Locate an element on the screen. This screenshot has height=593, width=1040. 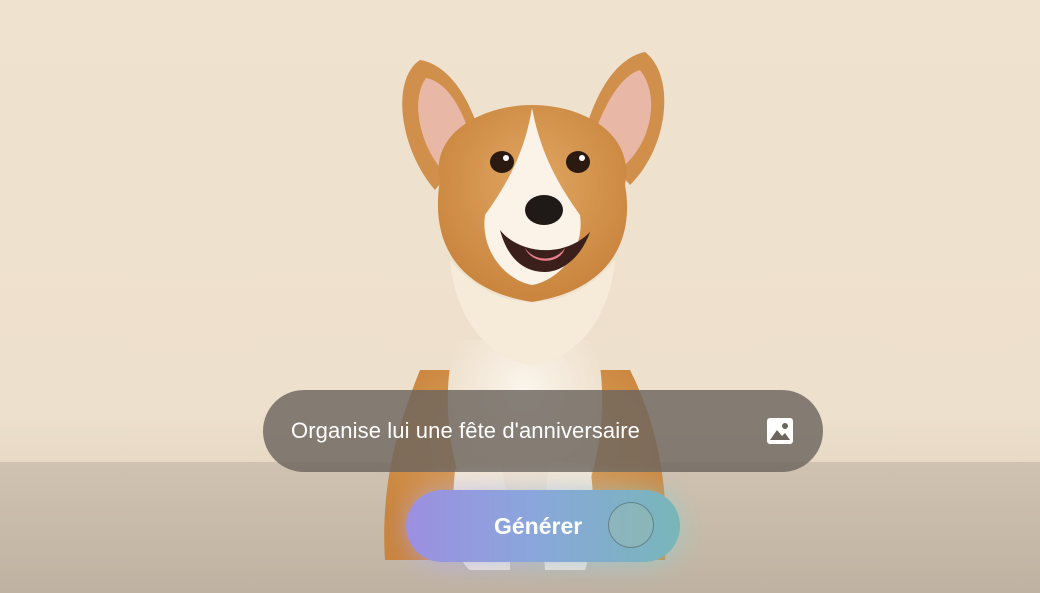
generate-button: Générer is located at coordinates (543, 526).